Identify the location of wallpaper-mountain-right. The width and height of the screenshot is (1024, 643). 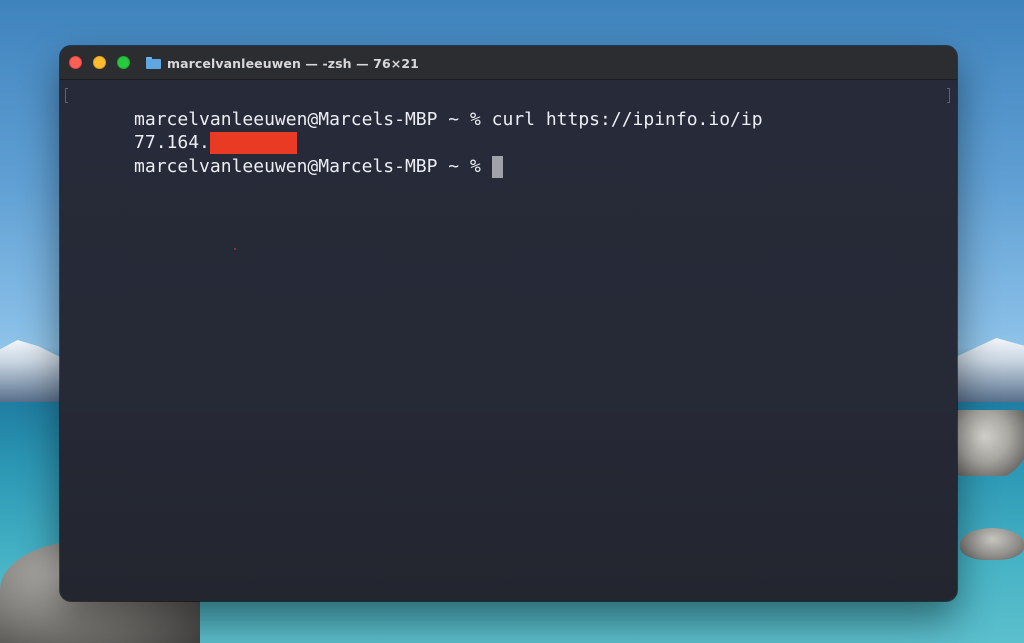
(989, 370).